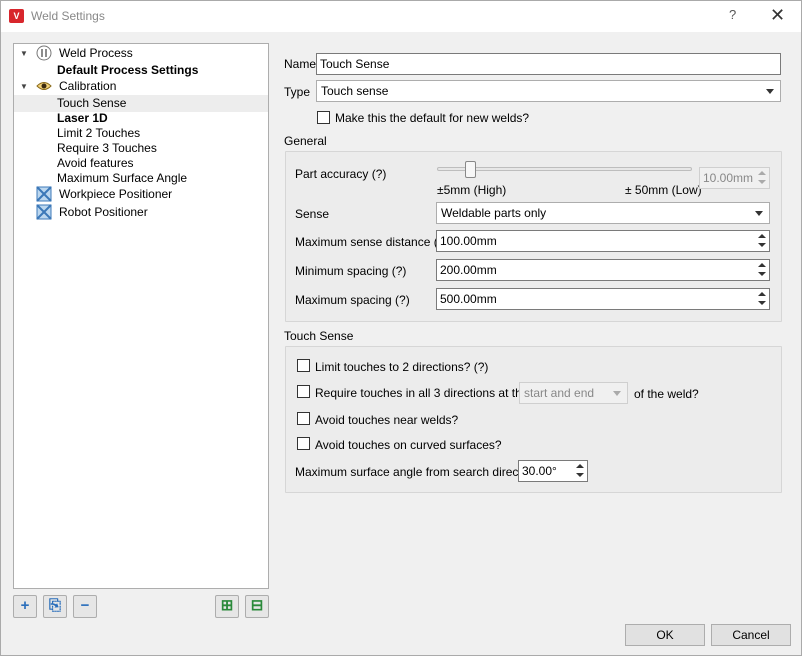  I want to click on avoid-curved-label: Avoid touches on curved surfaces?, so click(408, 445).